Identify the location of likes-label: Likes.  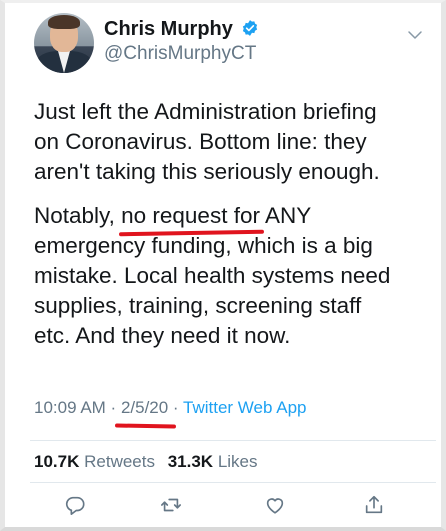
(237, 461).